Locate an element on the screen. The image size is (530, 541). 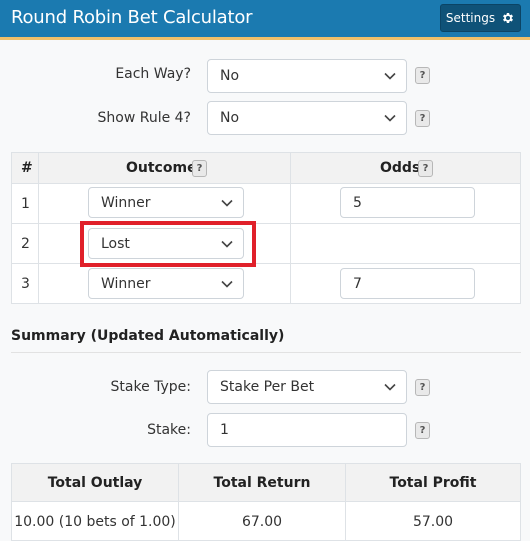
header-odds: Odds is located at coordinates (400, 168).